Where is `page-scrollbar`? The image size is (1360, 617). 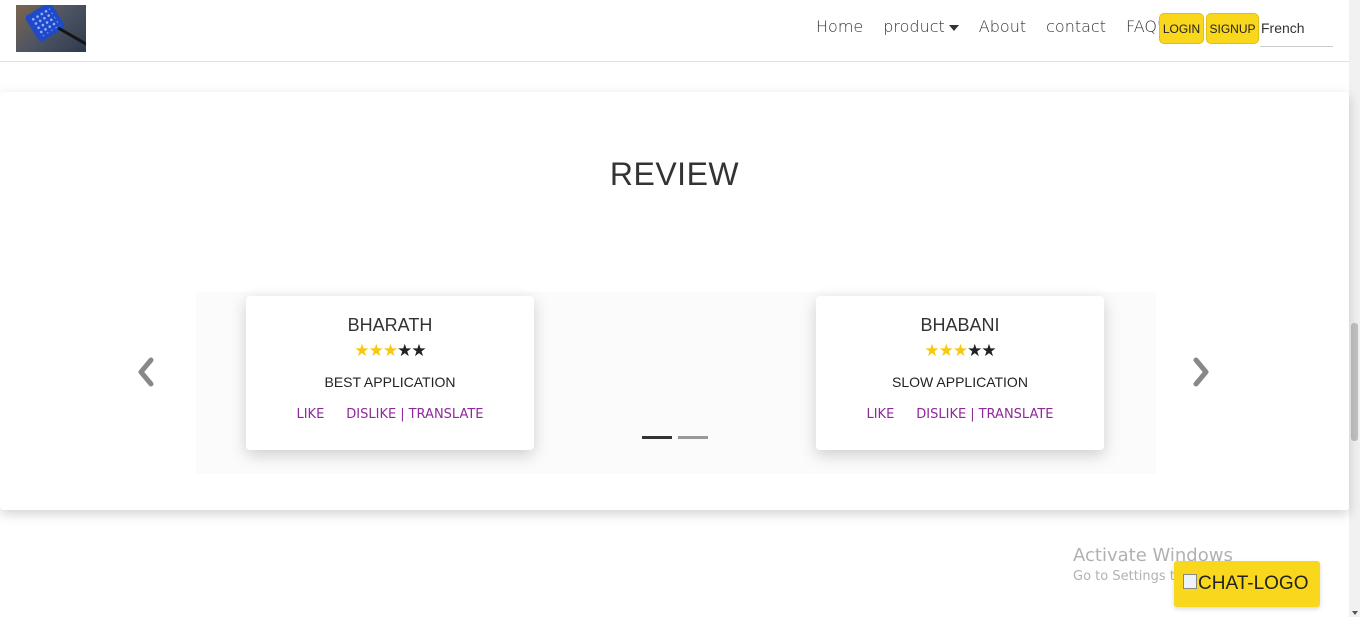
page-scrollbar is located at coordinates (1354, 308).